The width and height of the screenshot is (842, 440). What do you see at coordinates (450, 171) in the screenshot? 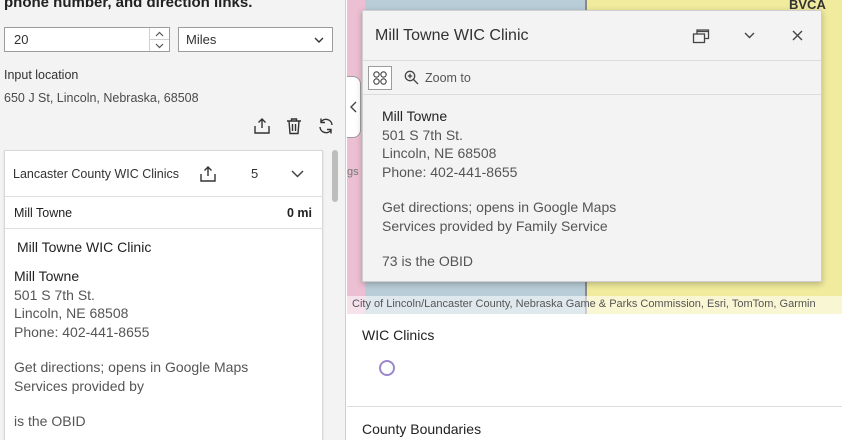
I see `popup-phone: Phone: 402-441-8655` at bounding box center [450, 171].